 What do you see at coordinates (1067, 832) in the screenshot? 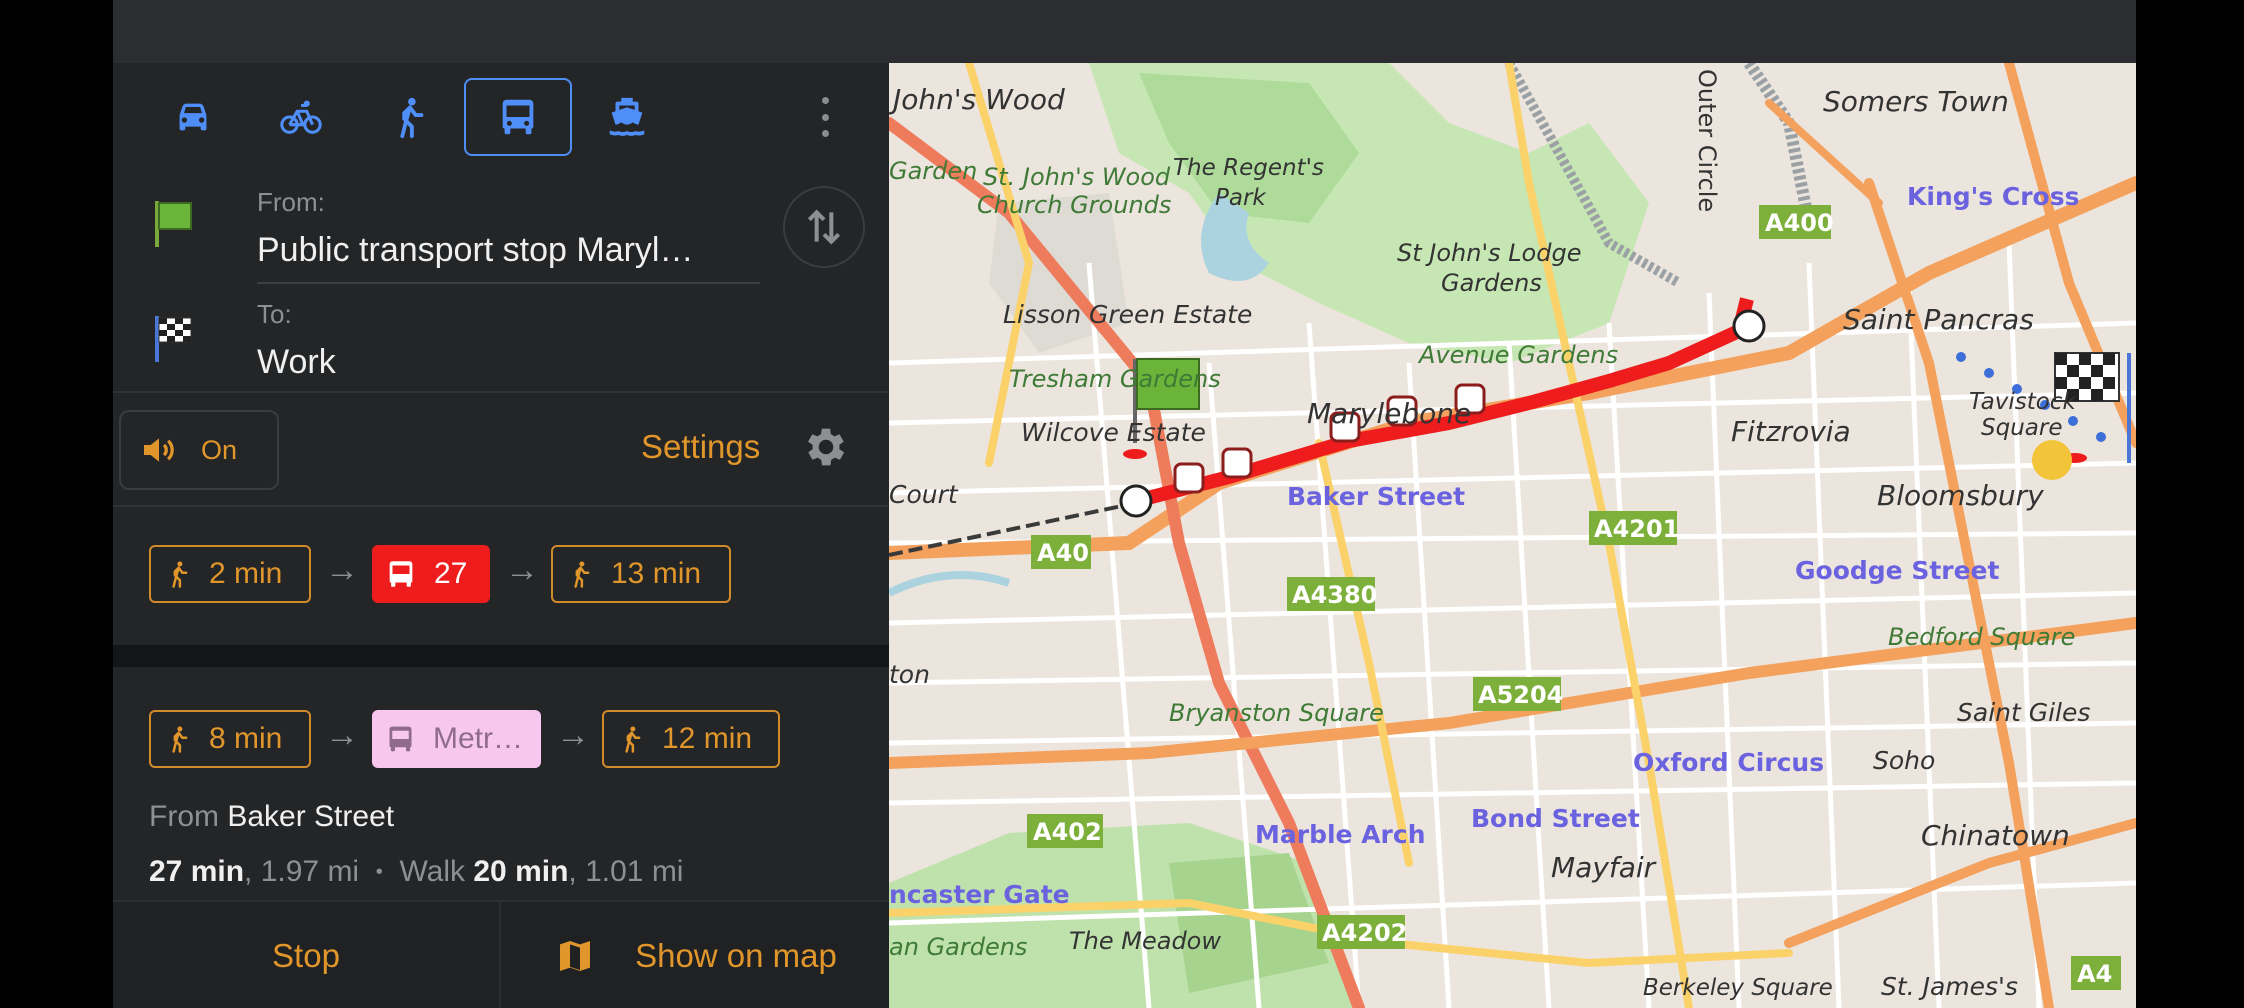
I see `map-road-shield: A402` at bounding box center [1067, 832].